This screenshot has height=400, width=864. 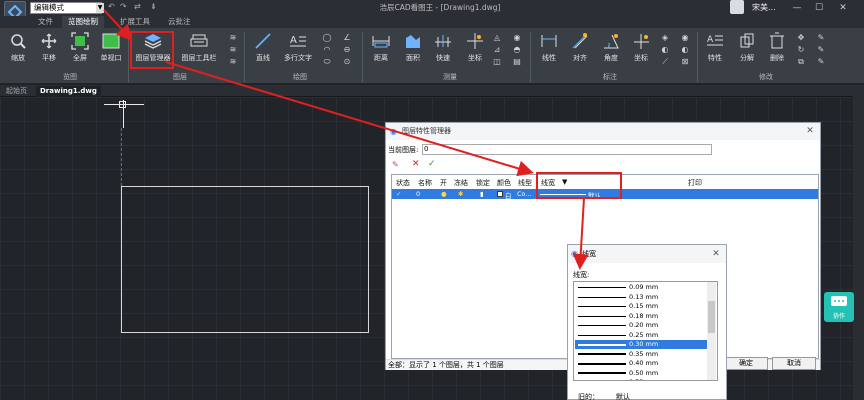 What do you see at coordinates (381, 49) in the screenshot?
I see `distance-button: 距离` at bounding box center [381, 49].